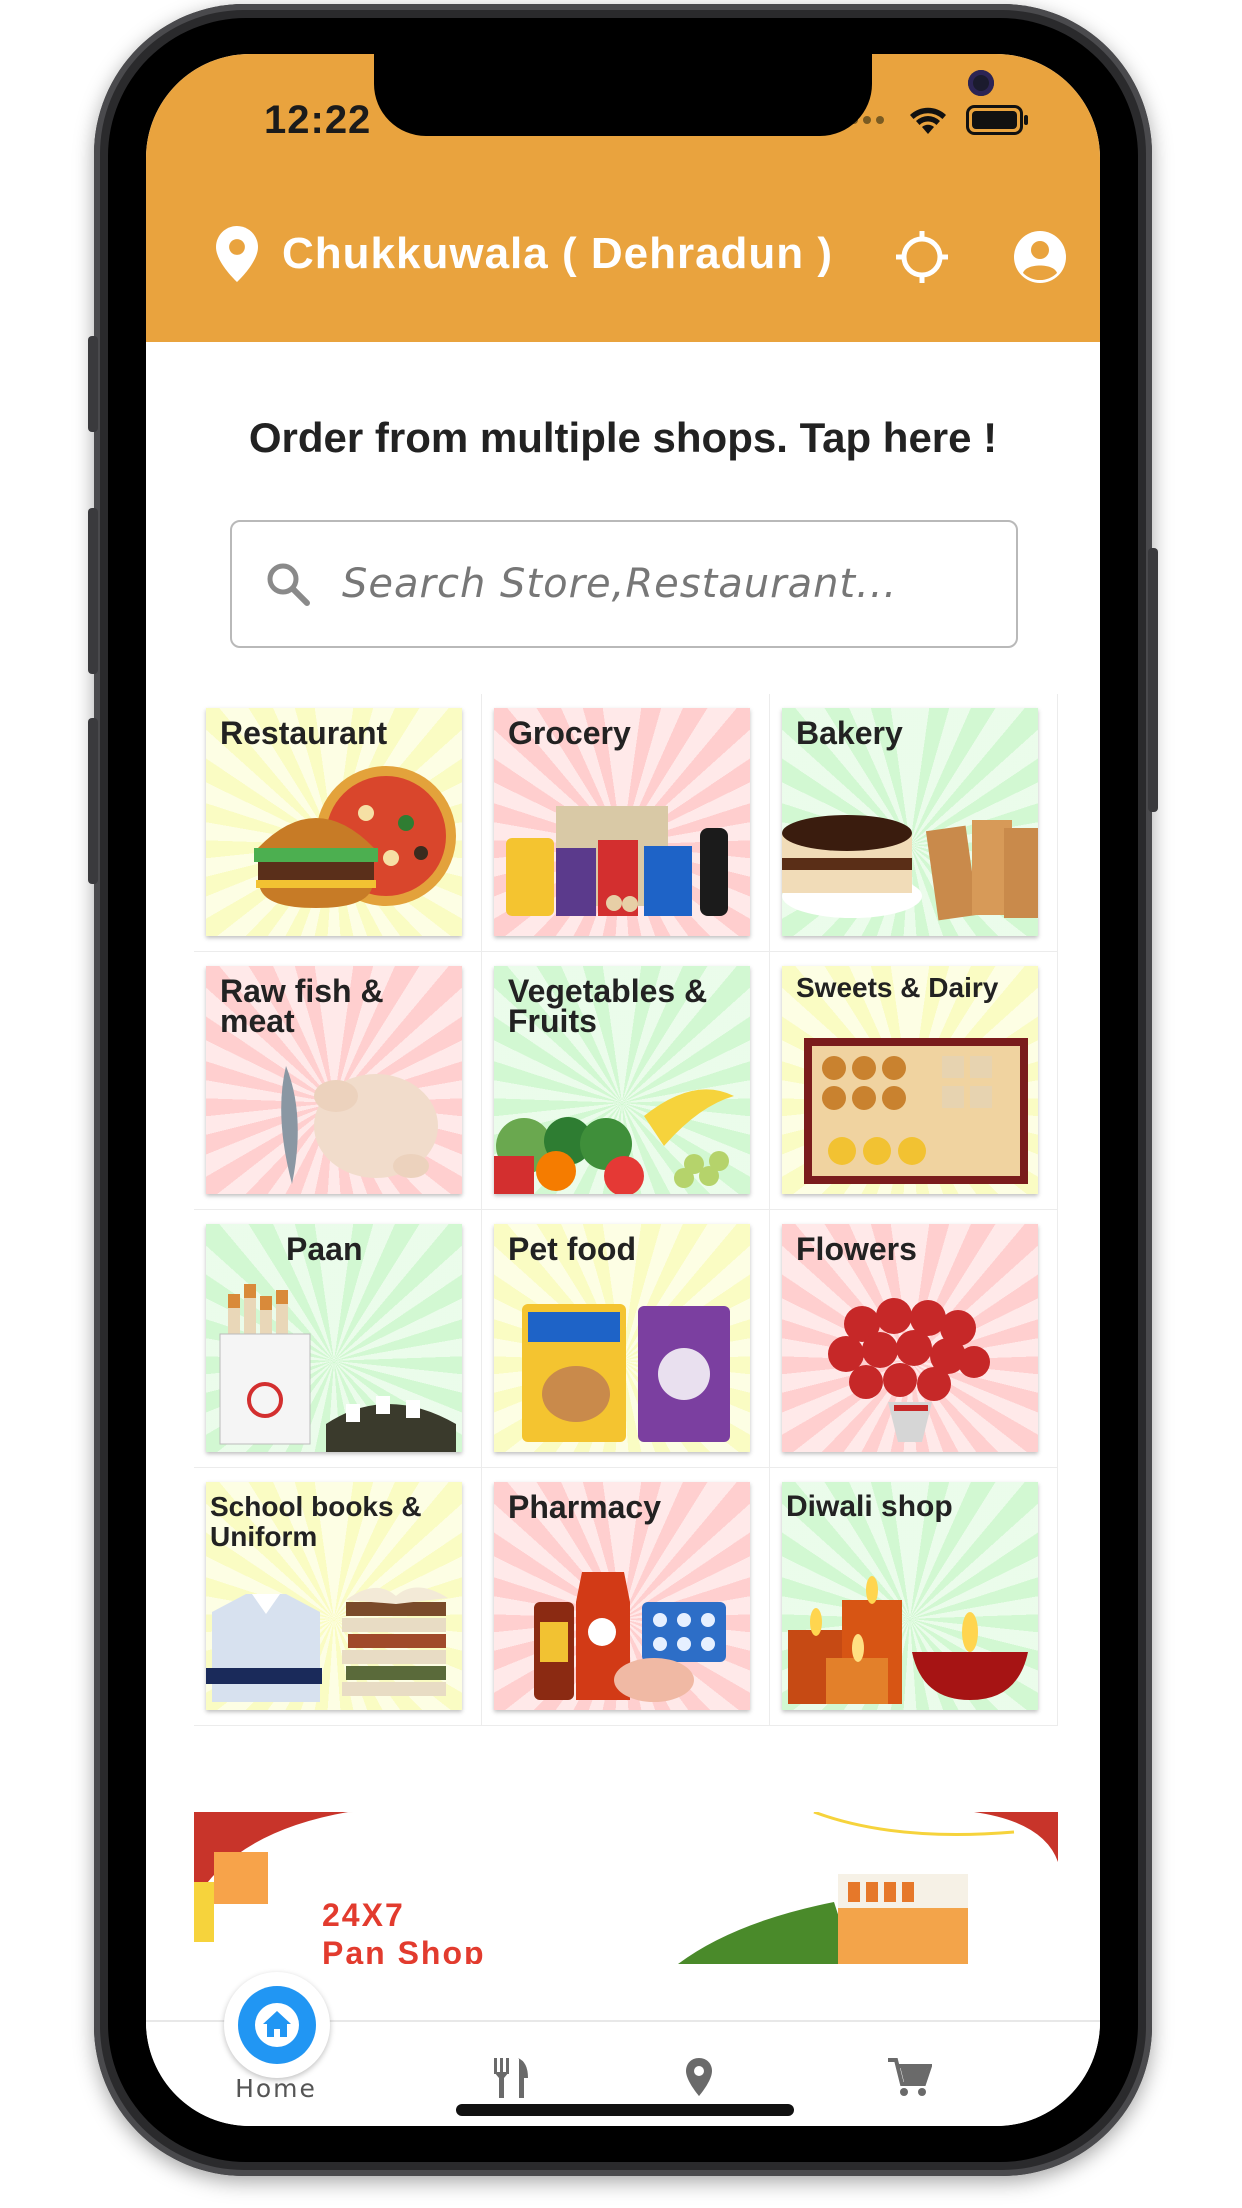  I want to click on restaurant-tile-card: Restaurant, so click(334, 822).